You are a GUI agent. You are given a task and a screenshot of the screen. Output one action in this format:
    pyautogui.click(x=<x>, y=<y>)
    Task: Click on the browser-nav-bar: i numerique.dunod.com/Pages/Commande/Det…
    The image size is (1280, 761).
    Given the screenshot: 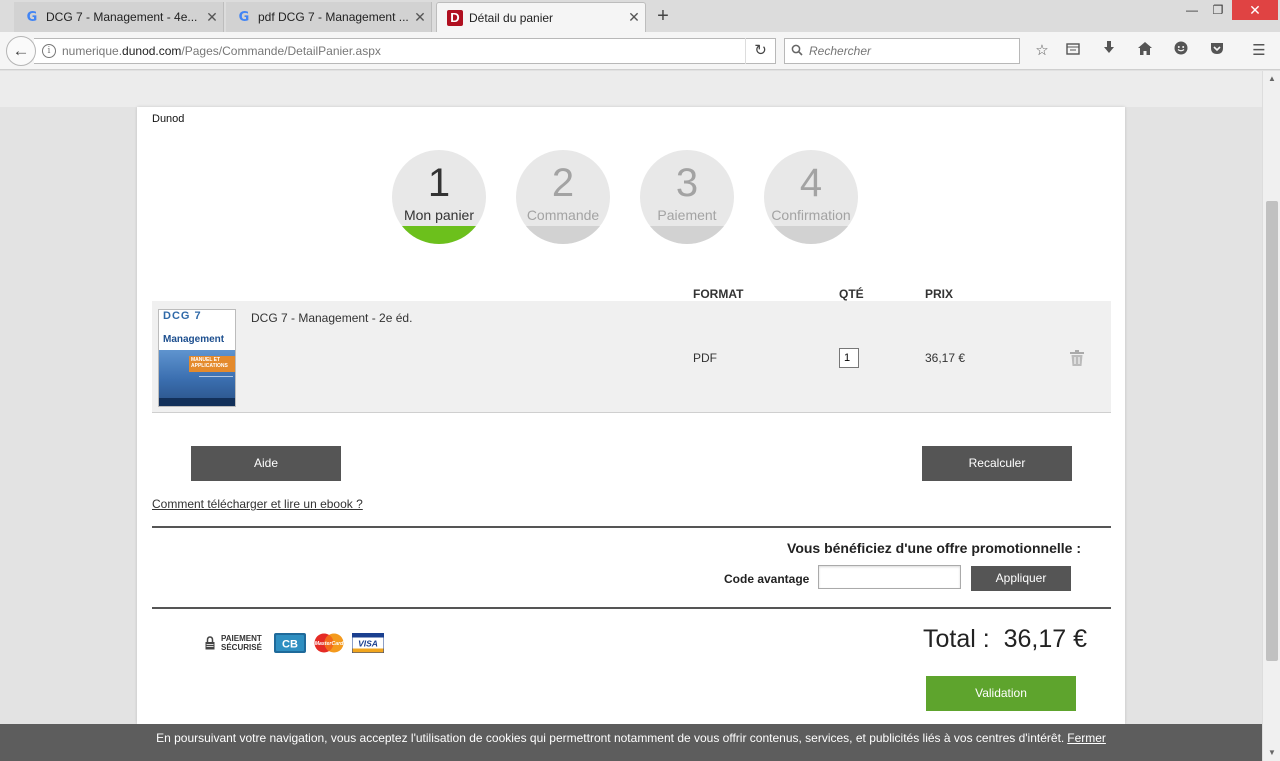 What is the action you would take?
    pyautogui.click(x=640, y=51)
    